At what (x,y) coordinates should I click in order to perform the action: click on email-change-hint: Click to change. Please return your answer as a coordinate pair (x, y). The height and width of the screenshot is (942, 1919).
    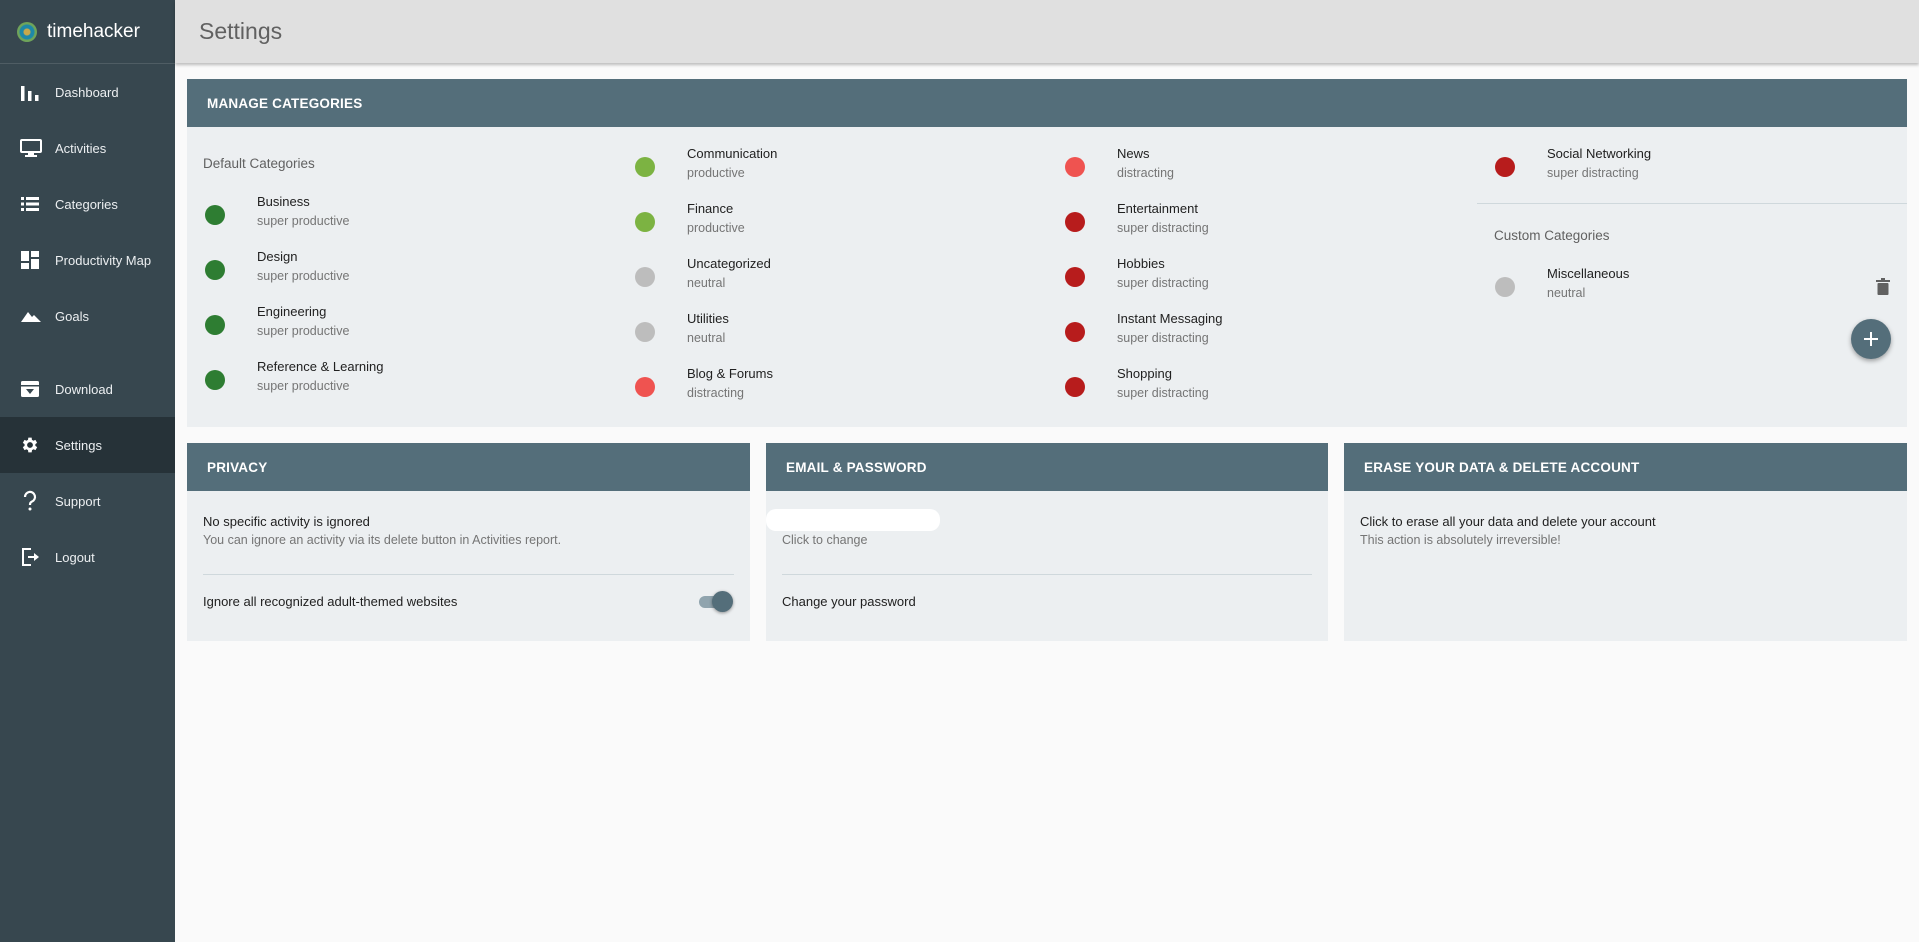
    Looking at the image, I should click on (824, 540).